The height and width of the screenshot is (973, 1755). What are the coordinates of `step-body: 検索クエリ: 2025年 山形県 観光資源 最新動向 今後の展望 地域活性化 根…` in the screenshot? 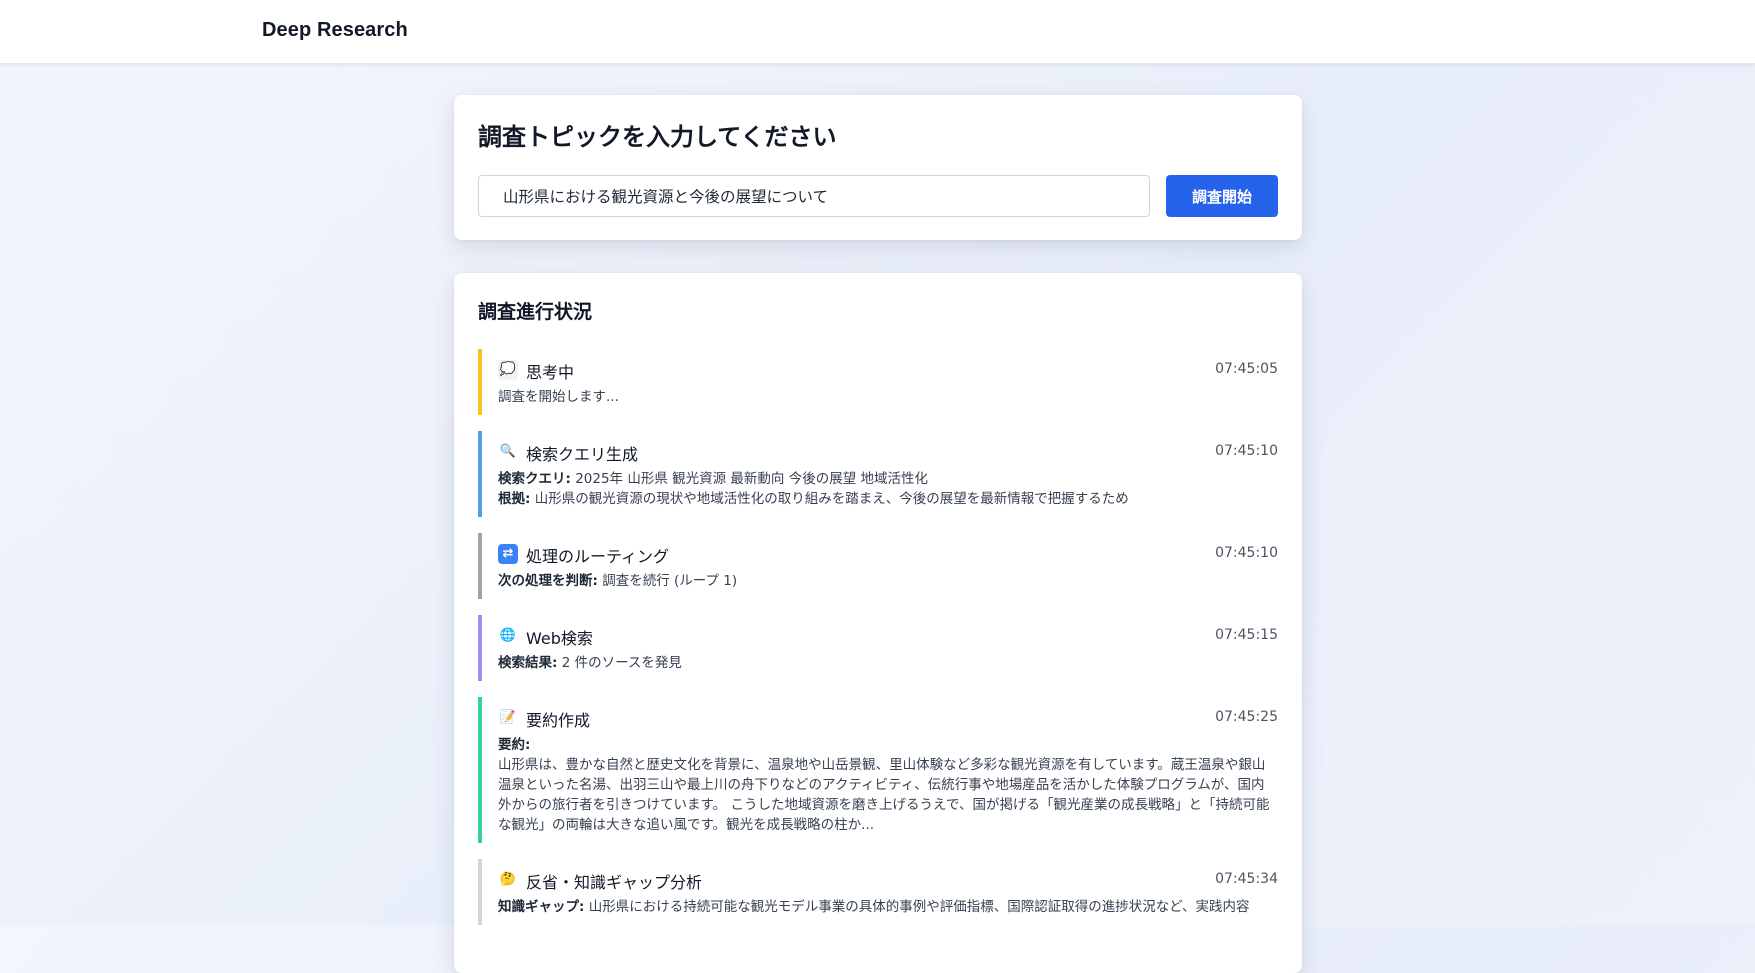 It's located at (888, 489).